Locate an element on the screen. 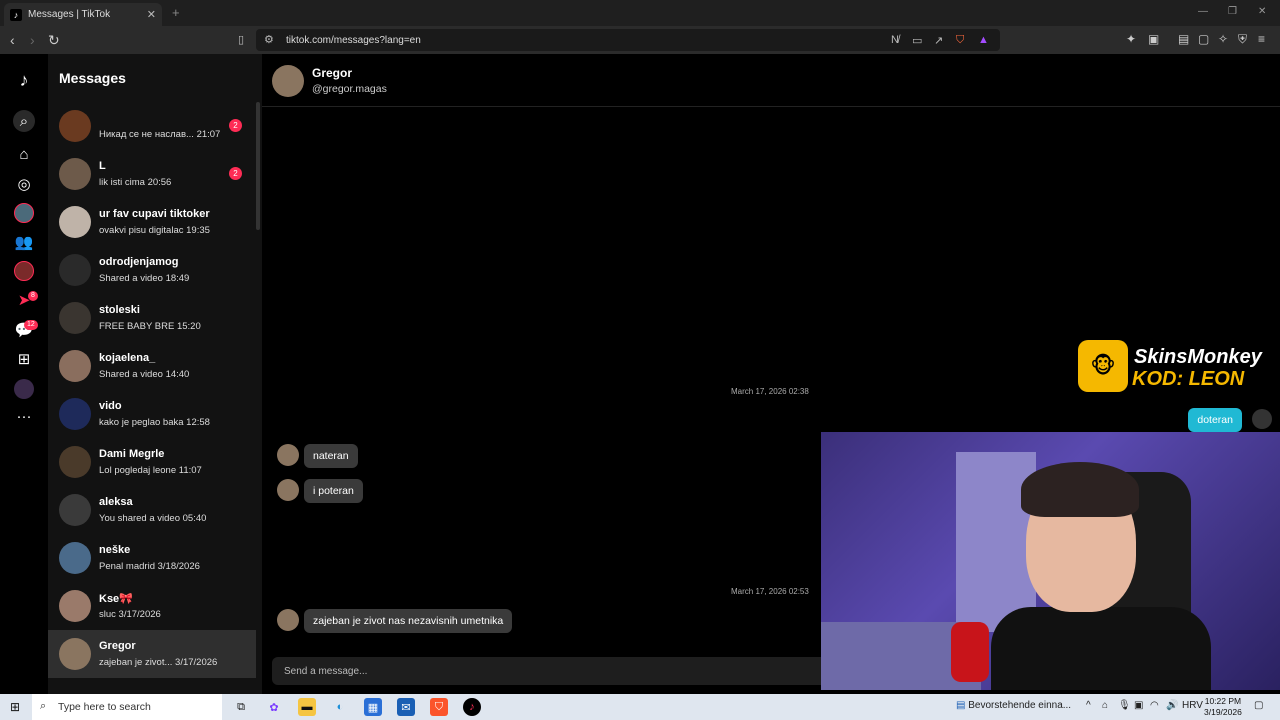 This screenshot has width=1280, height=720. back-icon: ‹ is located at coordinates (12, 40).